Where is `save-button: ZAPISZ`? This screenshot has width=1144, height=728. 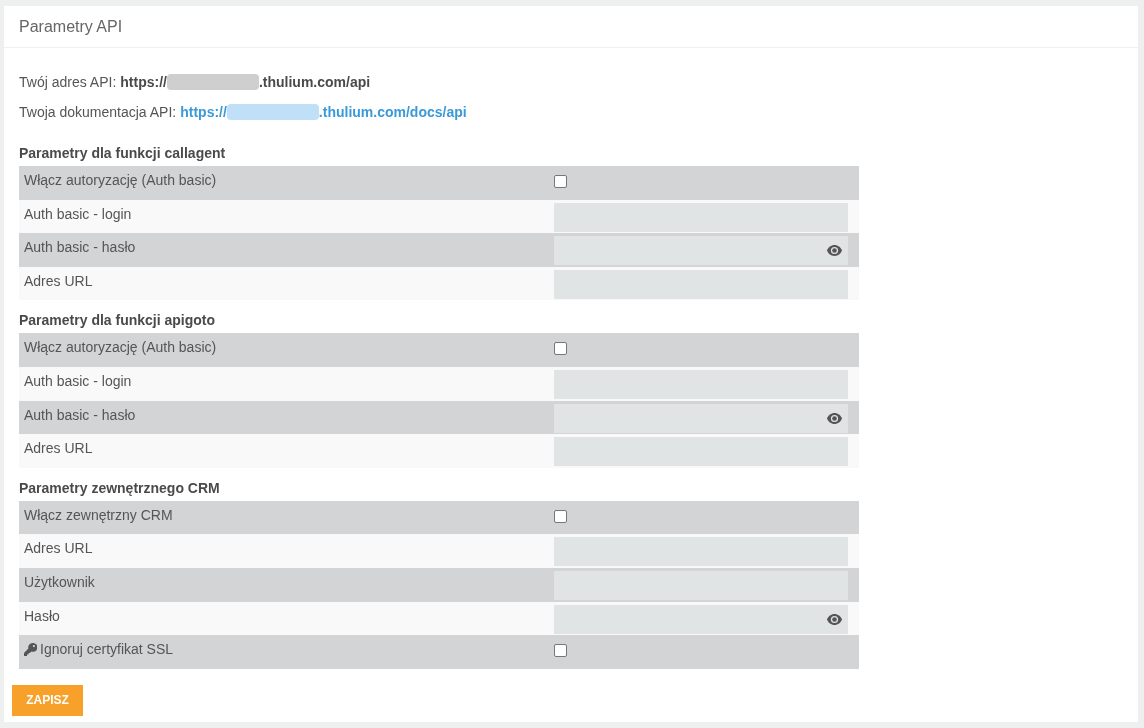 save-button: ZAPISZ is located at coordinates (47, 700).